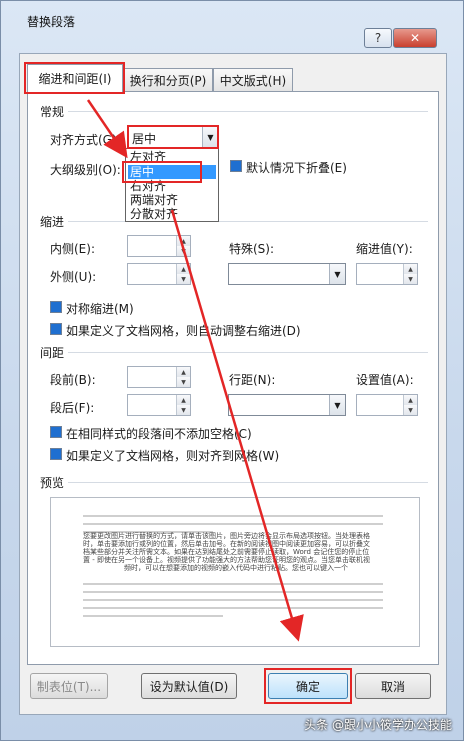 Image resolution: width=464 pixels, height=741 pixels. What do you see at coordinates (56, 454) in the screenshot?
I see `snap-to-grid-checkbox` at bounding box center [56, 454].